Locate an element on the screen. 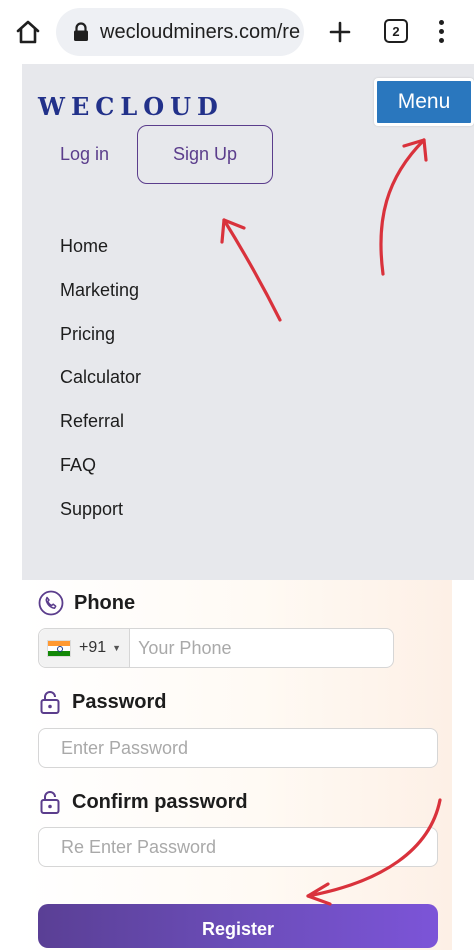  lock-icon is located at coordinates (81, 32).